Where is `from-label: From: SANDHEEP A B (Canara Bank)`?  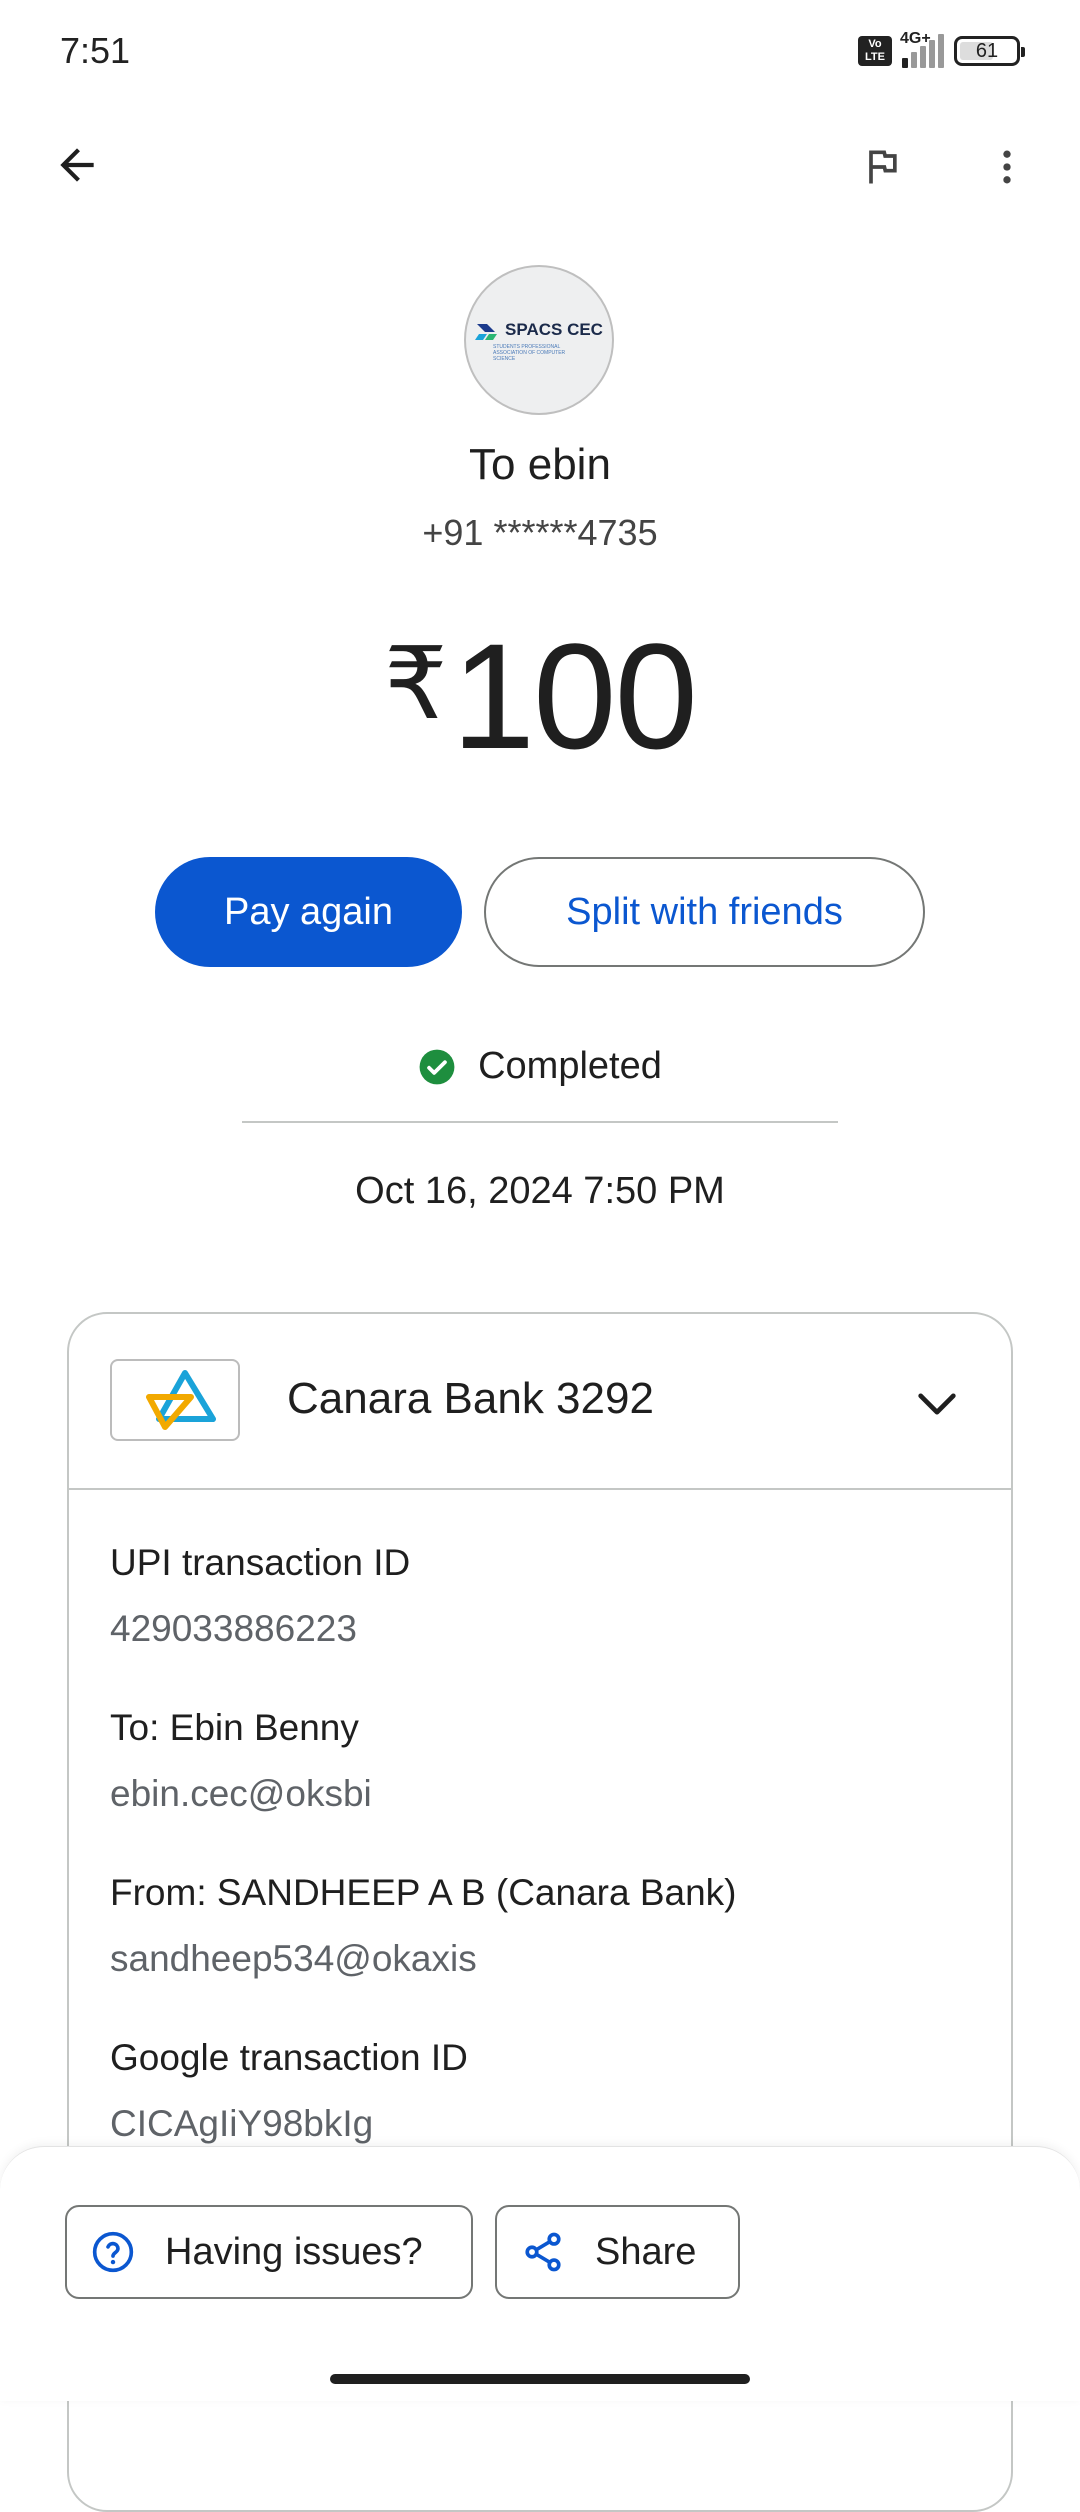
from-label: From: SANDHEEP A B (Canara Bank) is located at coordinates (423, 1892).